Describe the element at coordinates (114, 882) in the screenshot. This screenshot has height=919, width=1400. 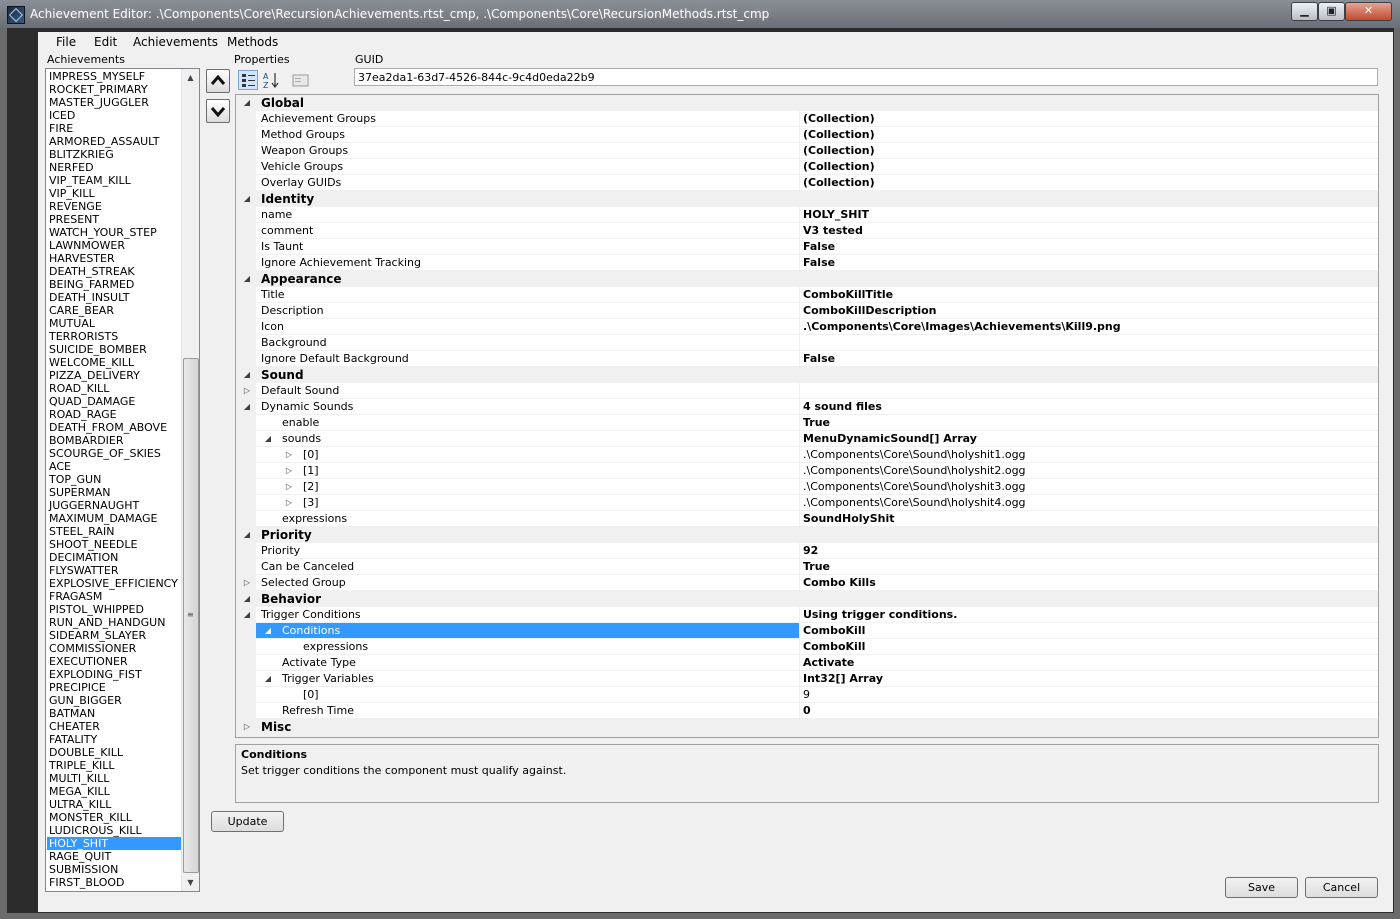
I see `list-item: FIRST_BLOOD` at that location.